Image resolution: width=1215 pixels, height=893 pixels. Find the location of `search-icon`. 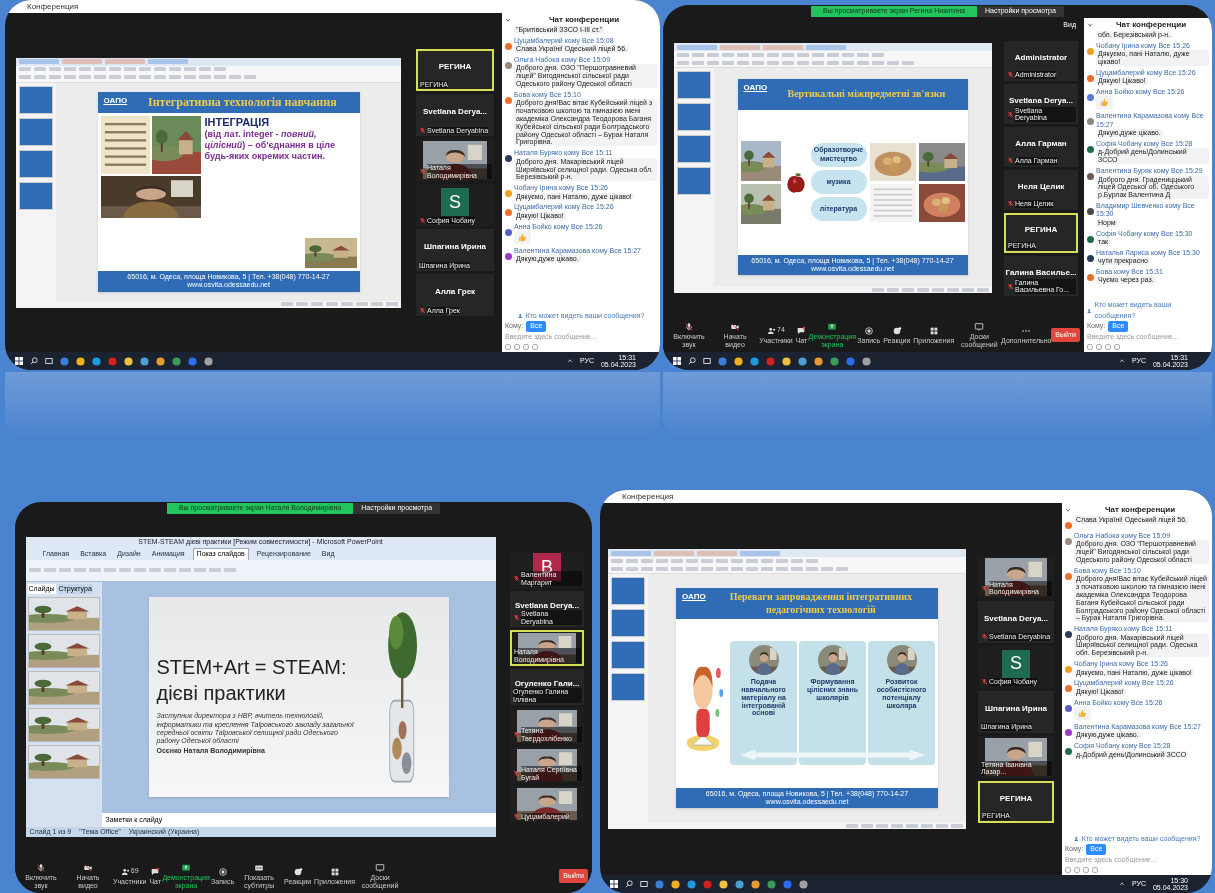

search-icon is located at coordinates (692, 361).